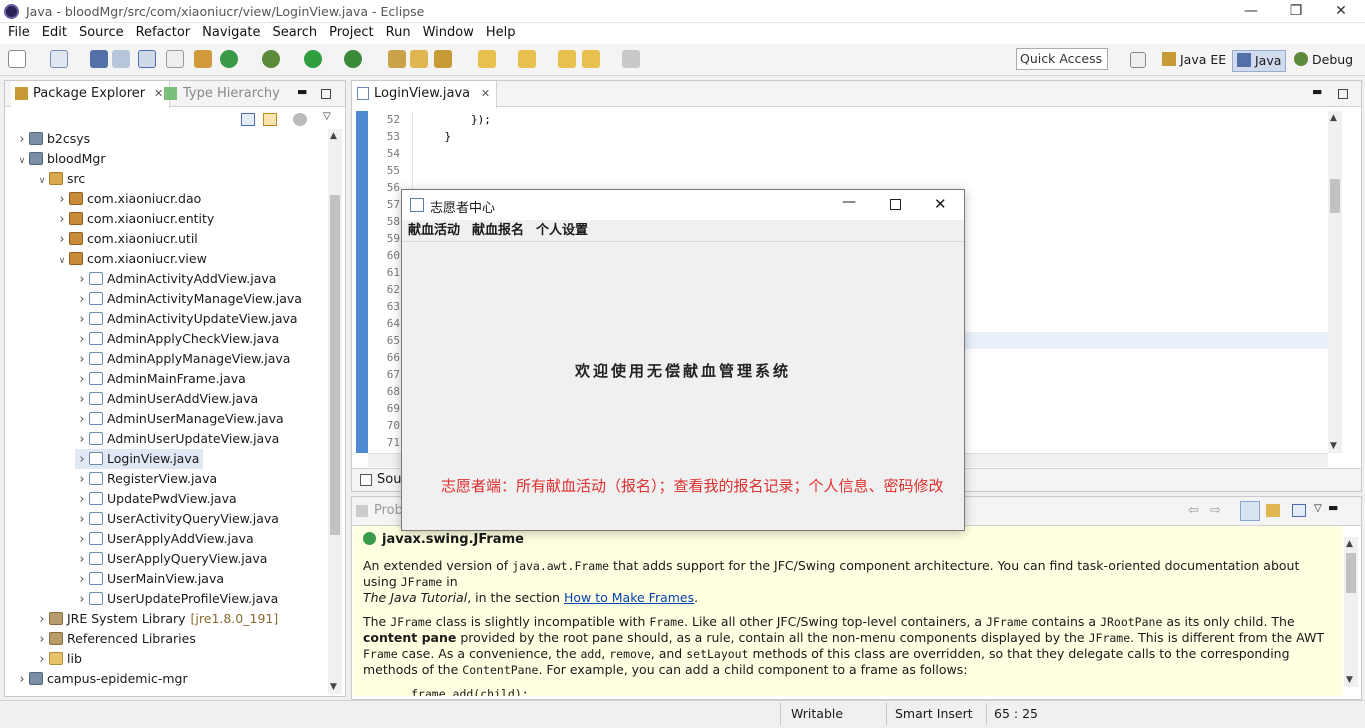 This screenshot has height=728, width=1365. Describe the element at coordinates (146, 479) in the screenshot. I see `tree-item-java-file: › RegisterView.java` at that location.